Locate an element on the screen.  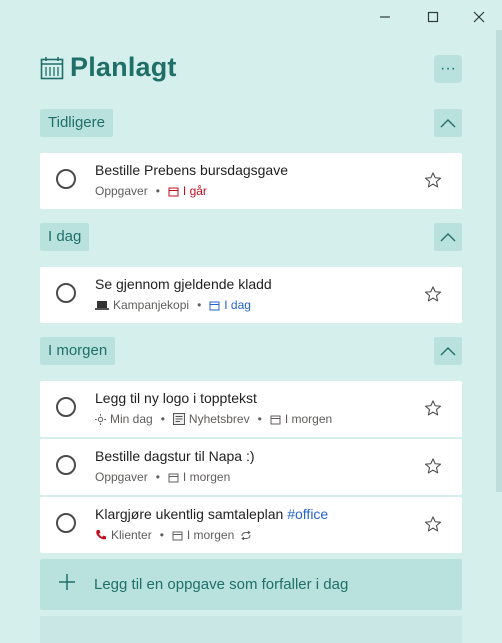
task-title: Se gjennom gjeldende kladd is located at coordinates (183, 284).